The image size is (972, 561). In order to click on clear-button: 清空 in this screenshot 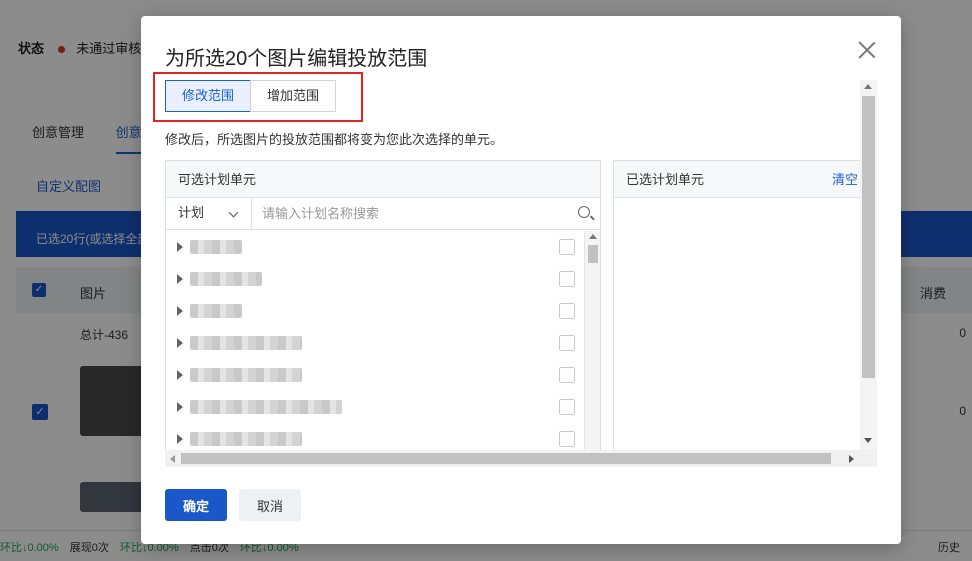, I will do `click(845, 179)`.